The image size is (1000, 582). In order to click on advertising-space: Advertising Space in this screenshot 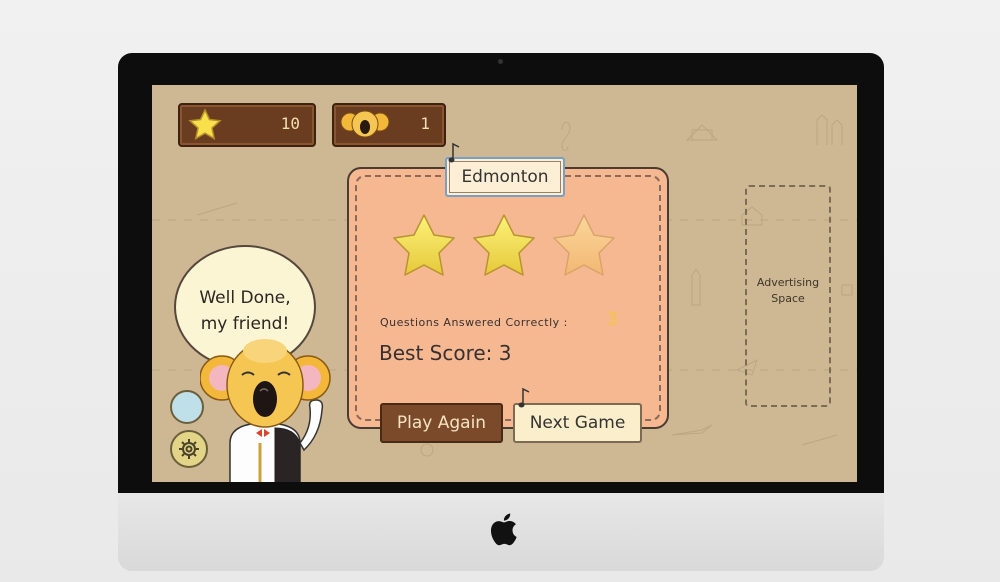, I will do `click(788, 296)`.